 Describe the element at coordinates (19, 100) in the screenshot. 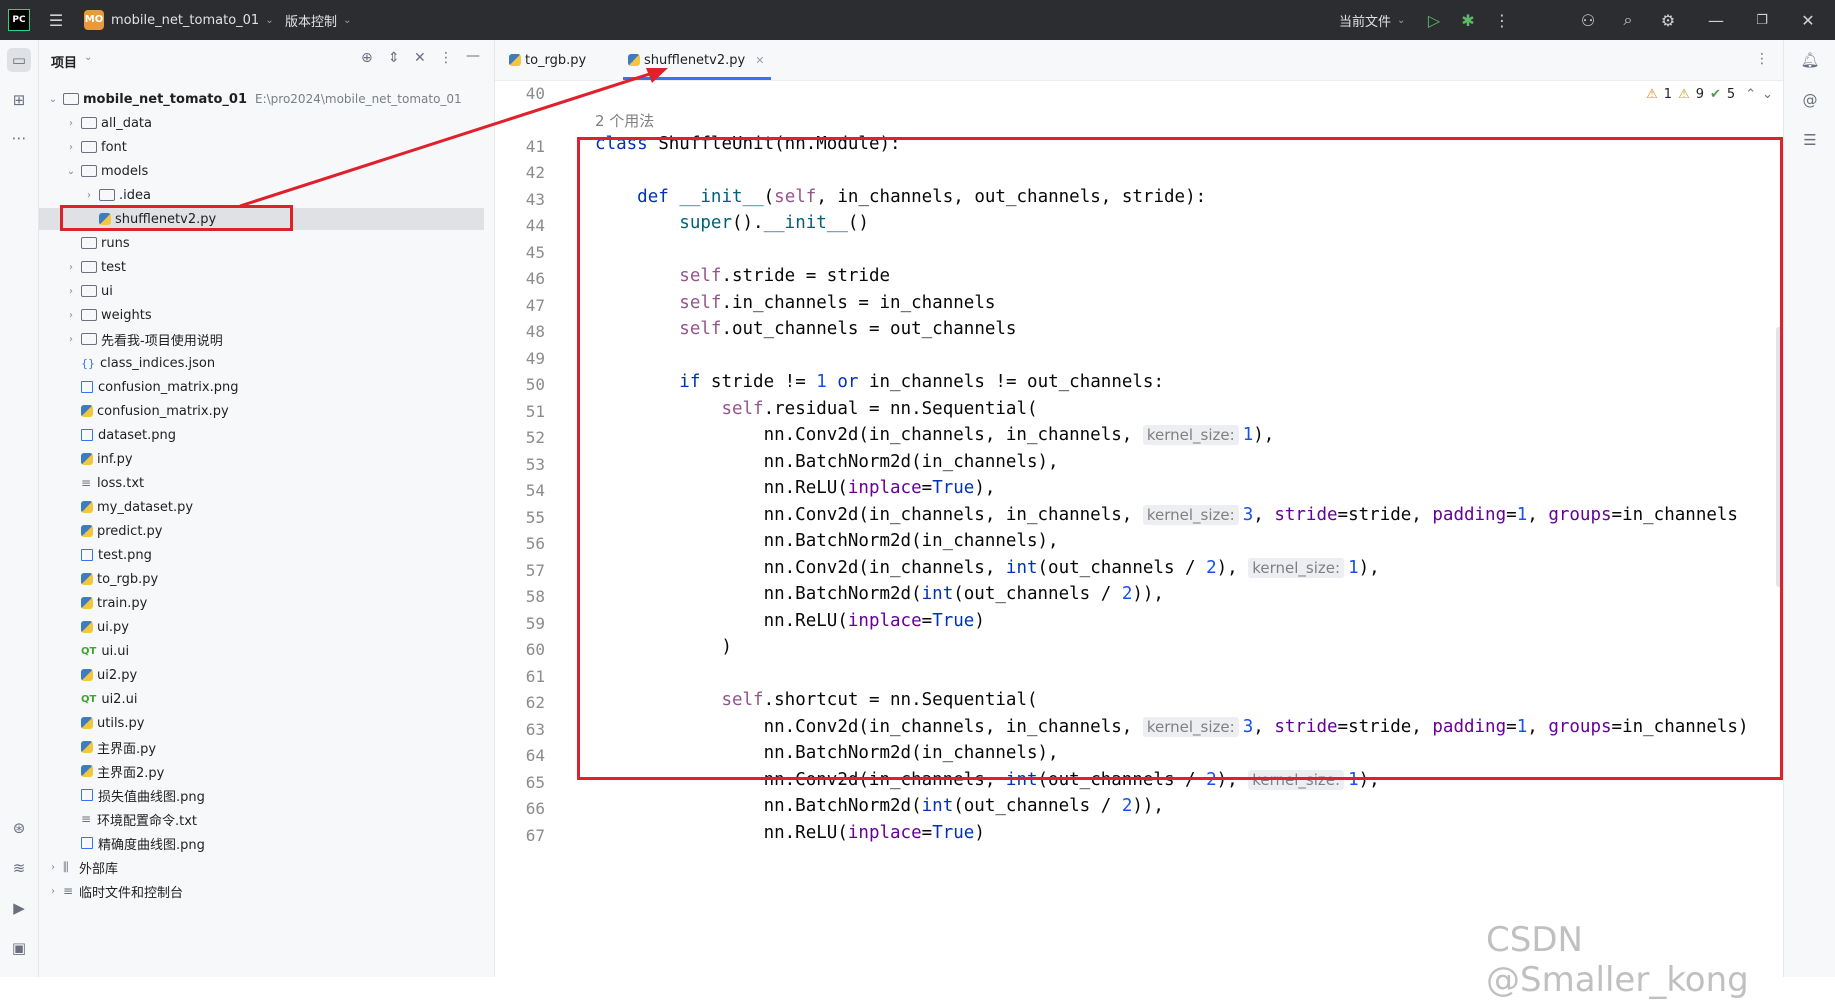

I see `structure-icon: ⊞` at that location.